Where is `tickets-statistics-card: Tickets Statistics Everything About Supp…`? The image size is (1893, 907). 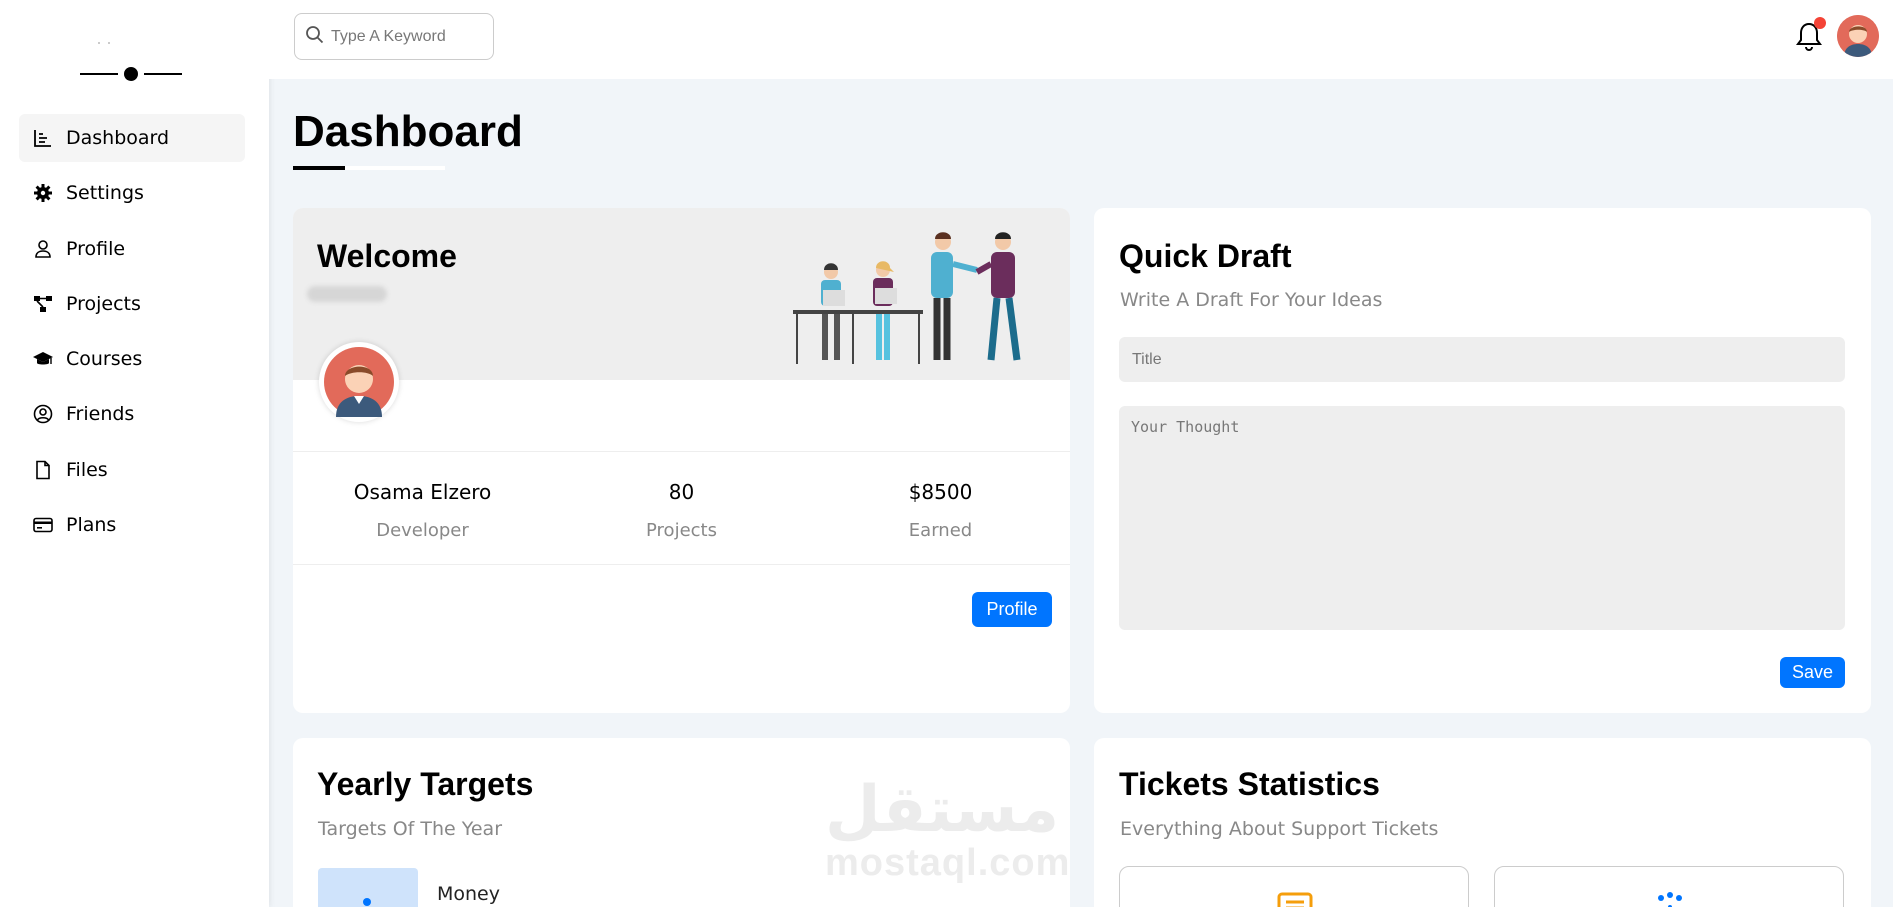
tickets-statistics-card: Tickets Statistics Everything About Supp… is located at coordinates (1482, 822).